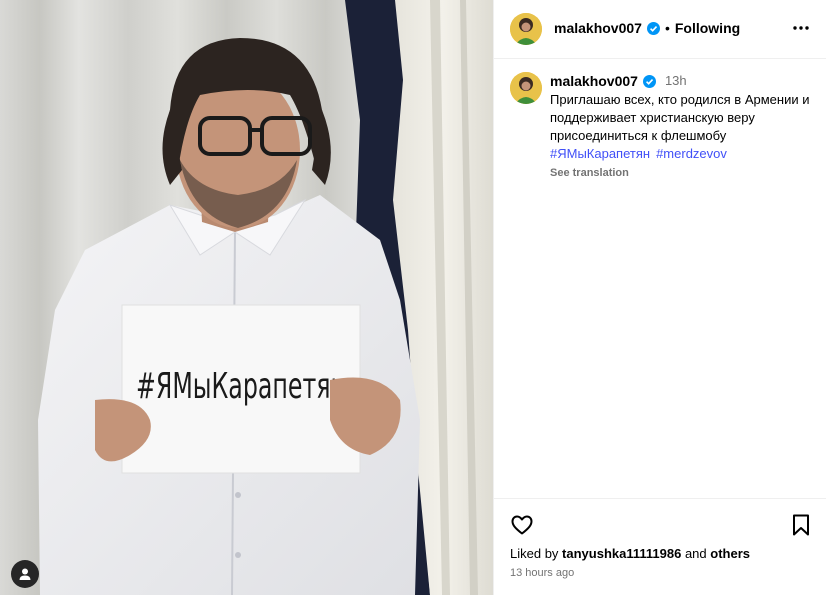 Image resolution: width=826 pixels, height=595 pixels. I want to click on like-heart-icon, so click(522, 525).